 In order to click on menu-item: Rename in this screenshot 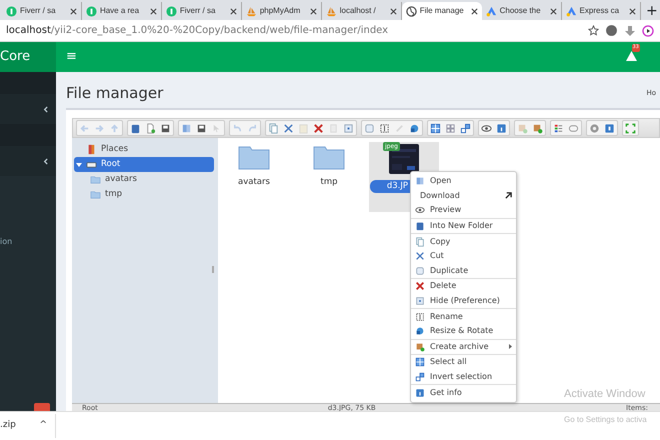, I will do `click(463, 316)`.